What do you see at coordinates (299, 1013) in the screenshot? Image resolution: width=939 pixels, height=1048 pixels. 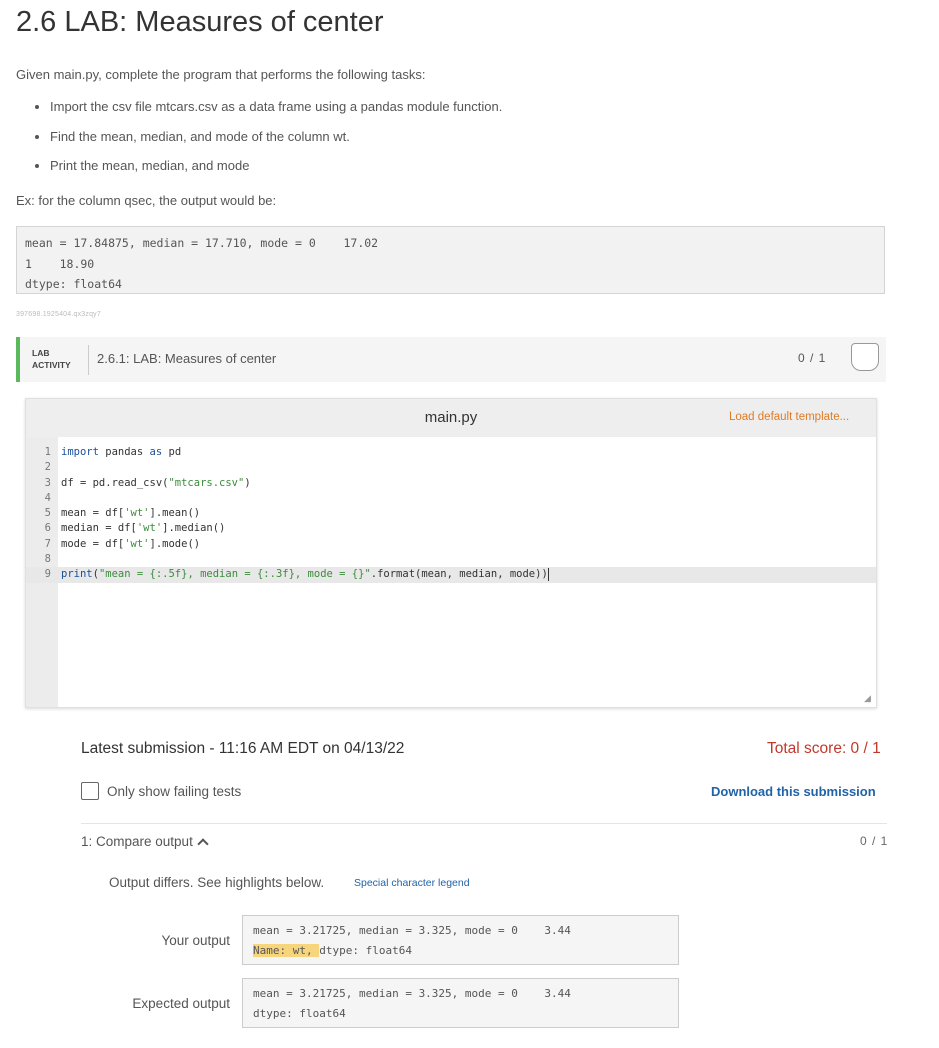 I see `output-line: dtype: float64` at bounding box center [299, 1013].